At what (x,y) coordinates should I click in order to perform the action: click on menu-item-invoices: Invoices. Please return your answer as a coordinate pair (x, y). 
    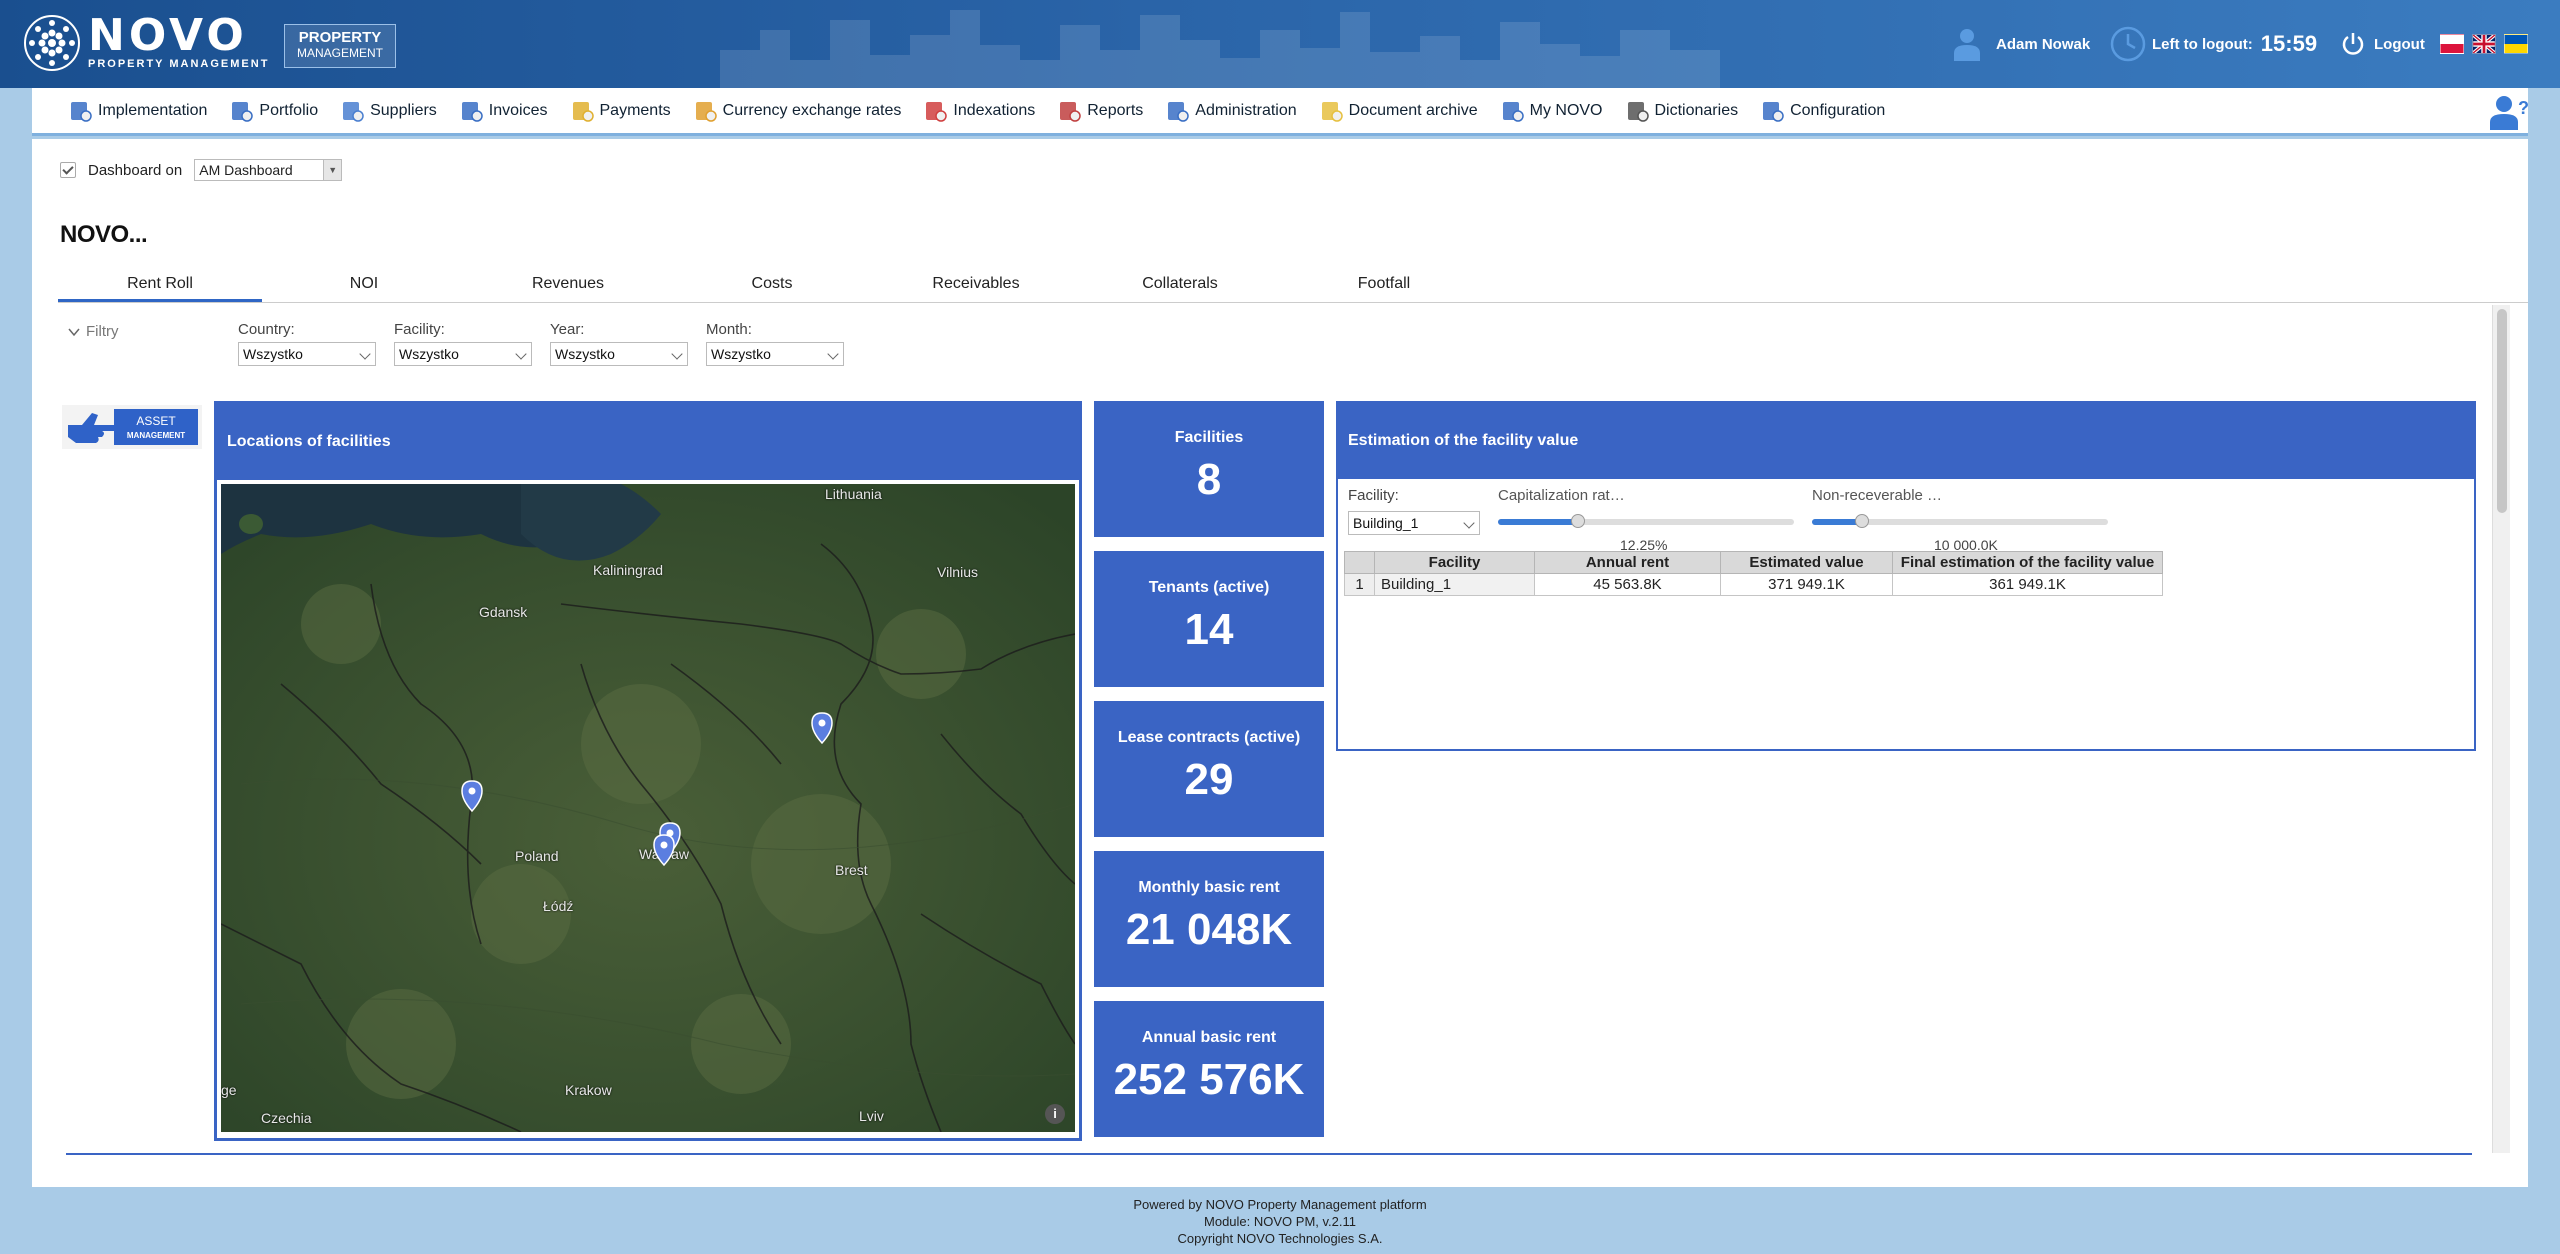
    Looking at the image, I should click on (503, 111).